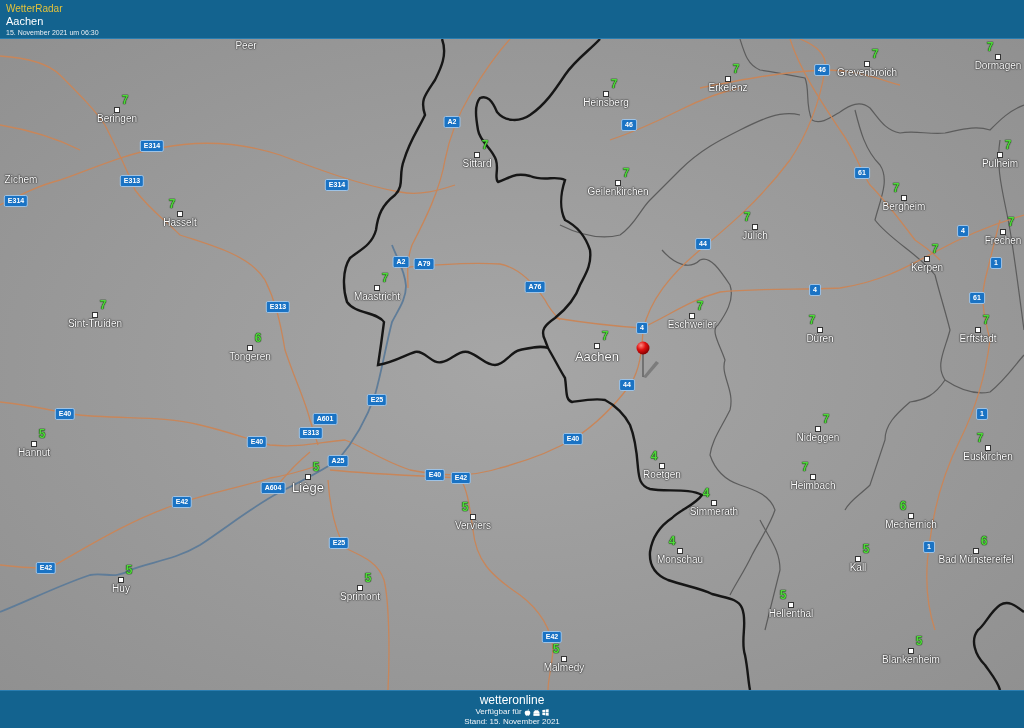  What do you see at coordinates (755, 236) in the screenshot?
I see `city-label: Jülich` at bounding box center [755, 236].